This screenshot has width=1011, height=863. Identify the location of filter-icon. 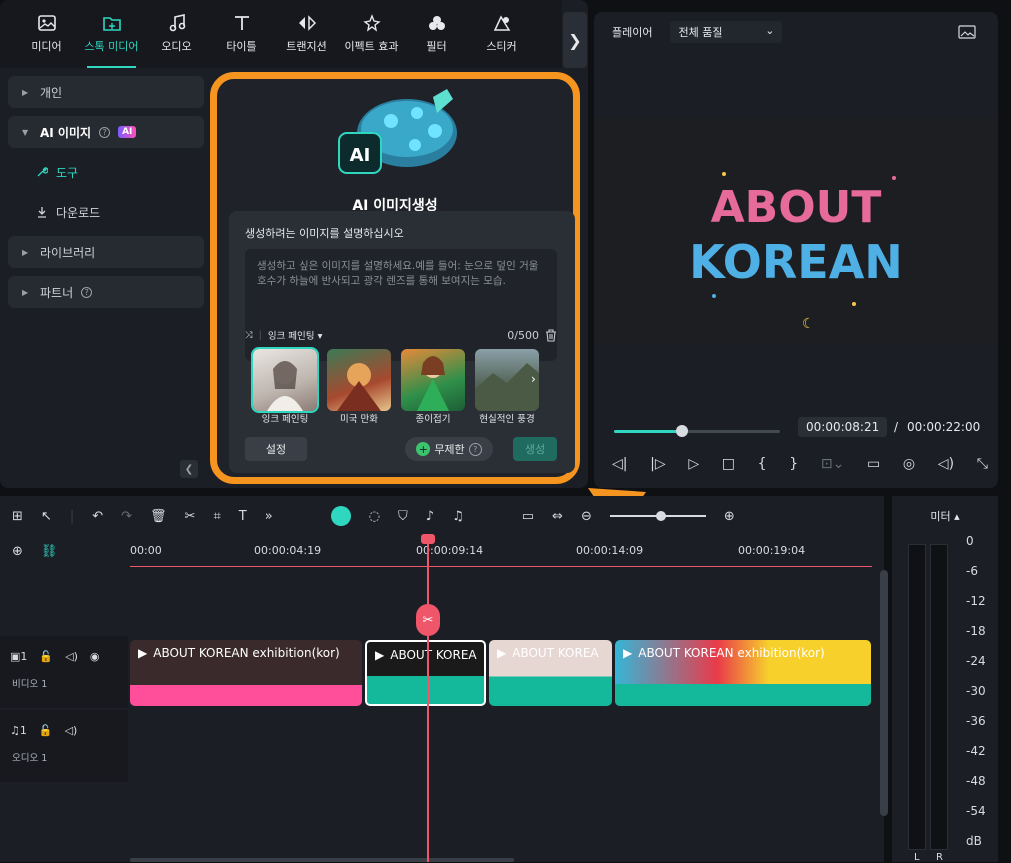
(436, 23).